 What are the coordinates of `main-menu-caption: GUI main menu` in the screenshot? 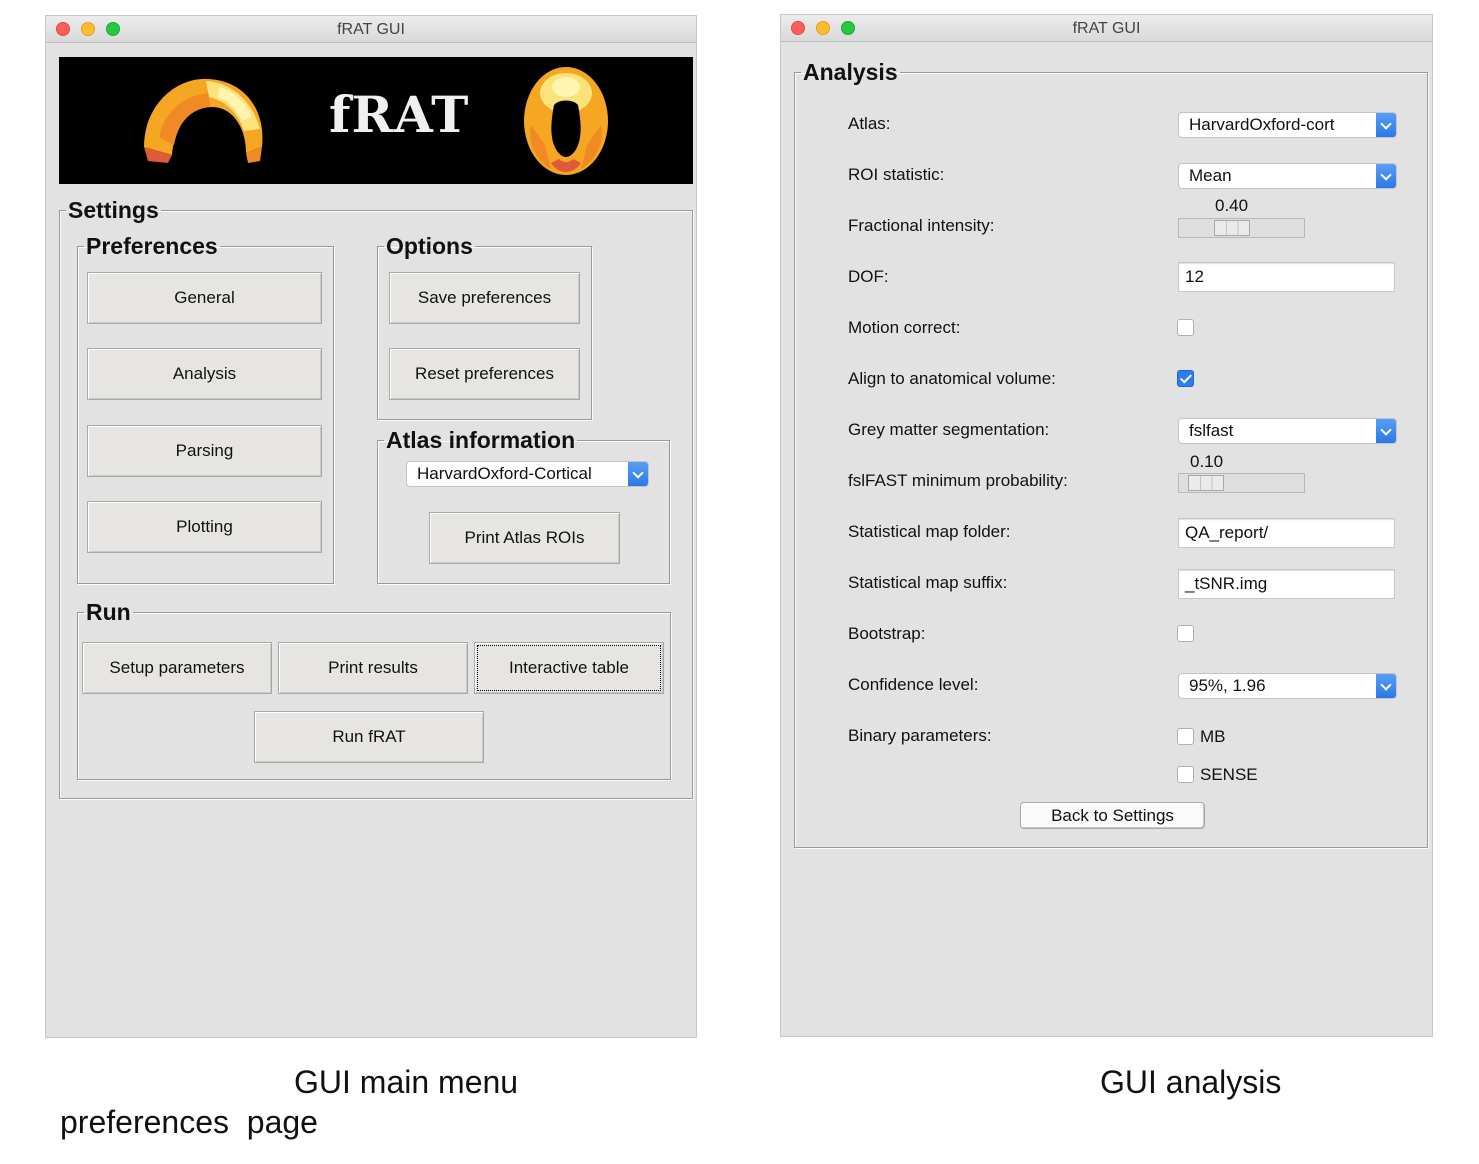 It's located at (406, 1082).